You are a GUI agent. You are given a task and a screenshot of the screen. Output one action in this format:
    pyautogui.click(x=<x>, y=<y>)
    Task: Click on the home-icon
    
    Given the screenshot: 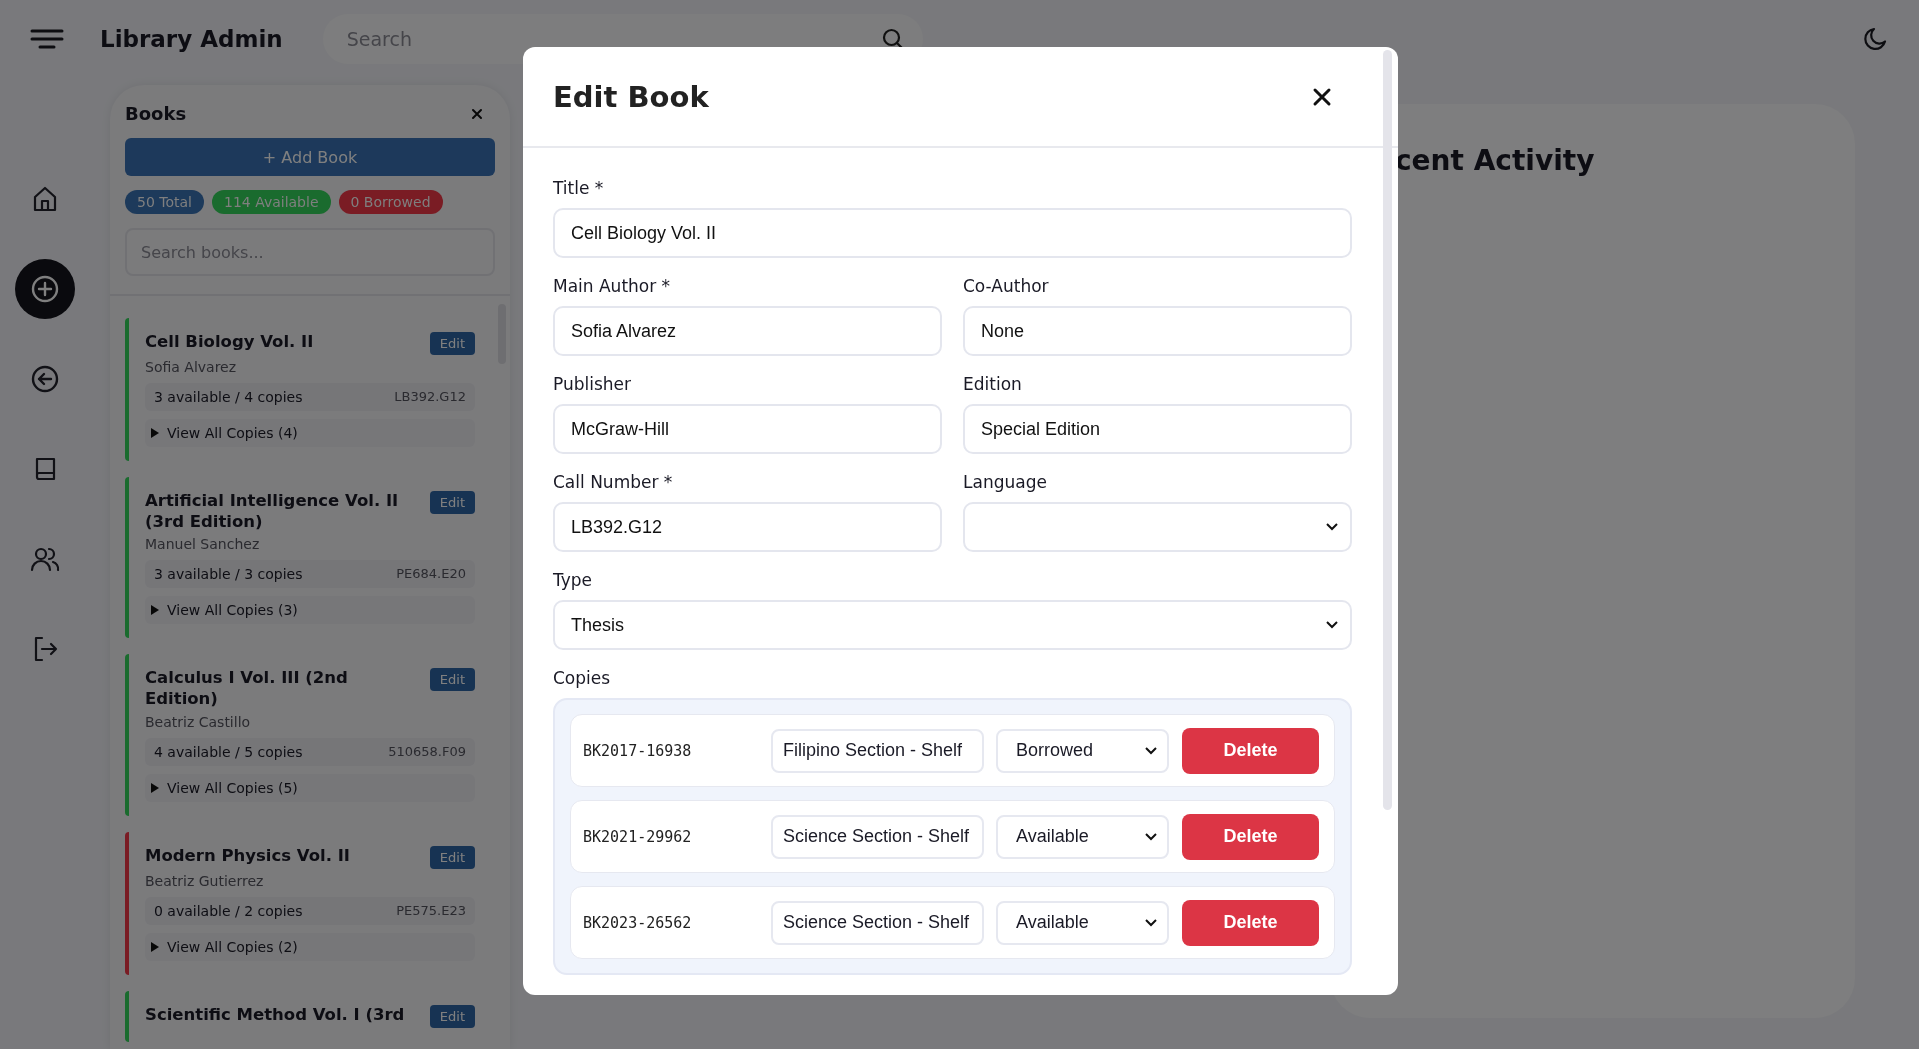 What is the action you would take?
    pyautogui.click(x=45, y=199)
    